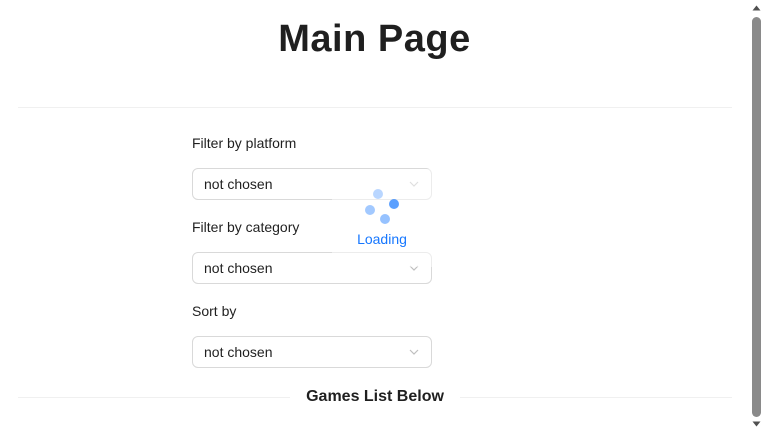 The width and height of the screenshot is (764, 433). I want to click on games-list-heading: Games List Below, so click(375, 396).